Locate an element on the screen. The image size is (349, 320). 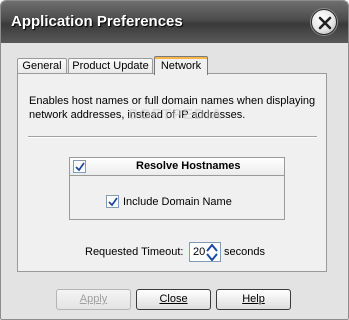
timeout-spinner: 20 is located at coordinates (205, 252).